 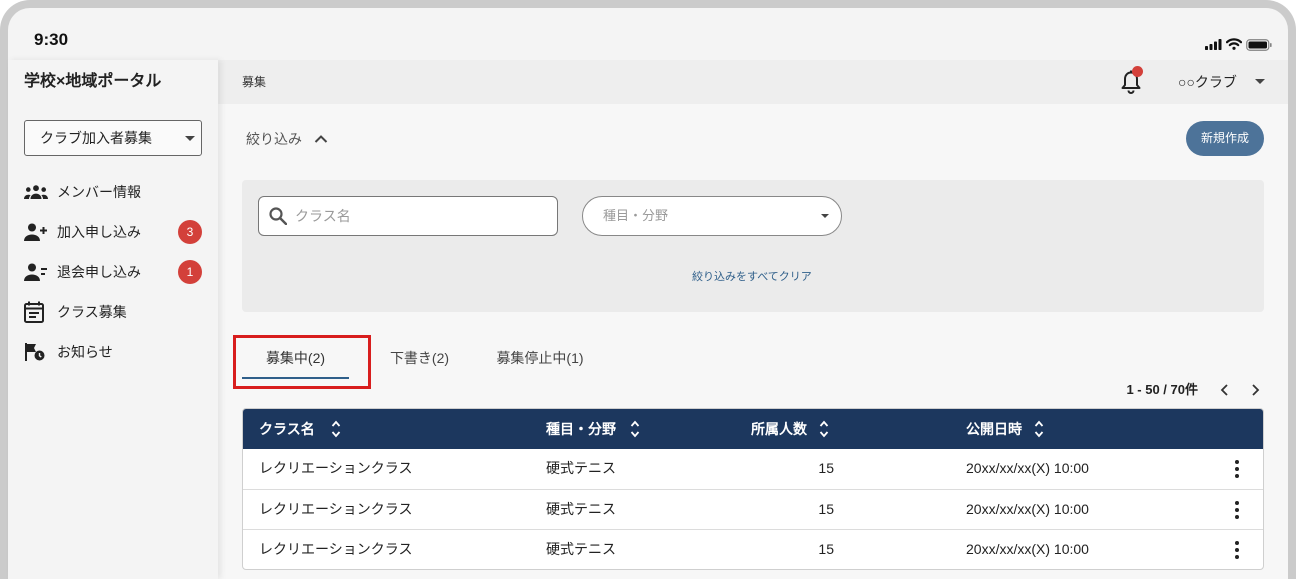 What do you see at coordinates (254, 82) in the screenshot?
I see `breadcrumb: 募集` at bounding box center [254, 82].